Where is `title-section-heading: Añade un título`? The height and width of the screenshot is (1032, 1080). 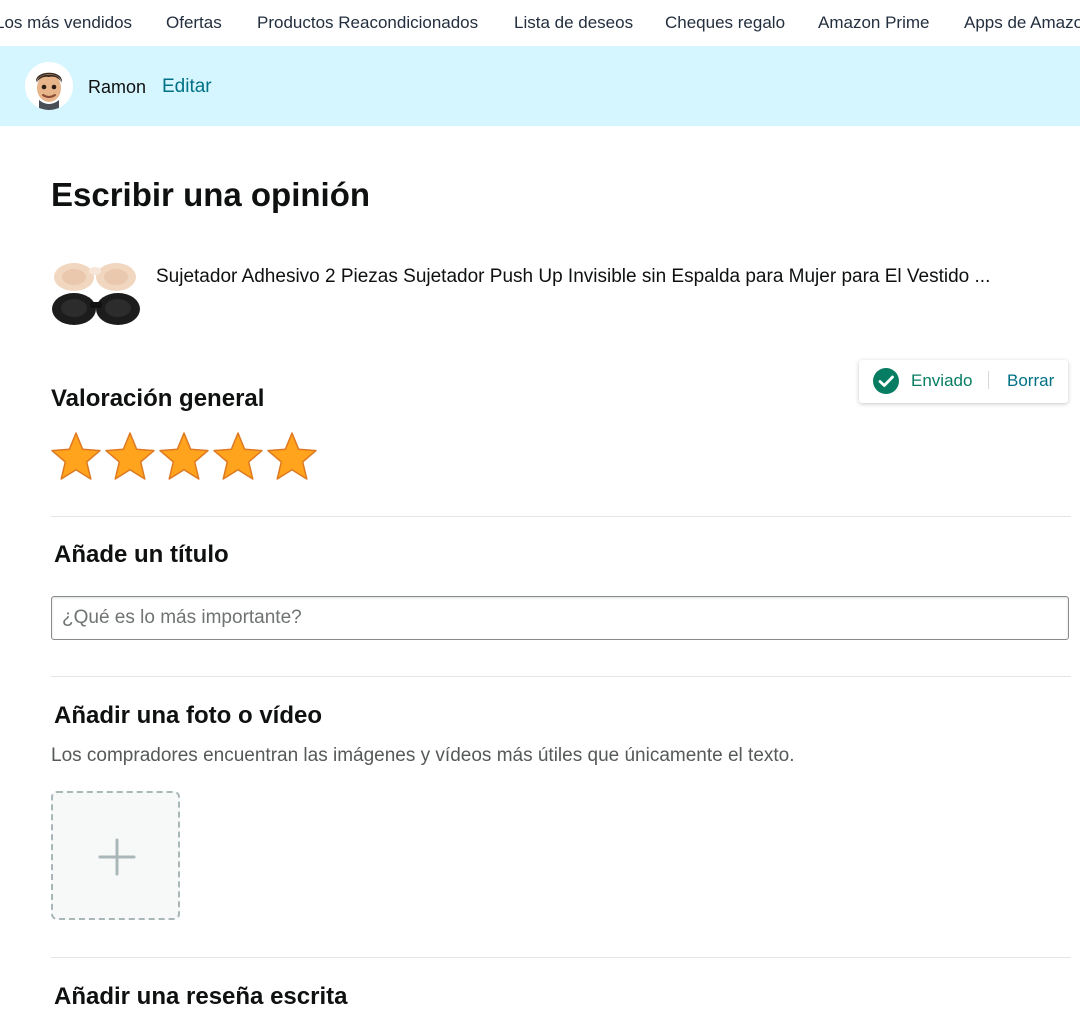 title-section-heading: Añade un título is located at coordinates (141, 554).